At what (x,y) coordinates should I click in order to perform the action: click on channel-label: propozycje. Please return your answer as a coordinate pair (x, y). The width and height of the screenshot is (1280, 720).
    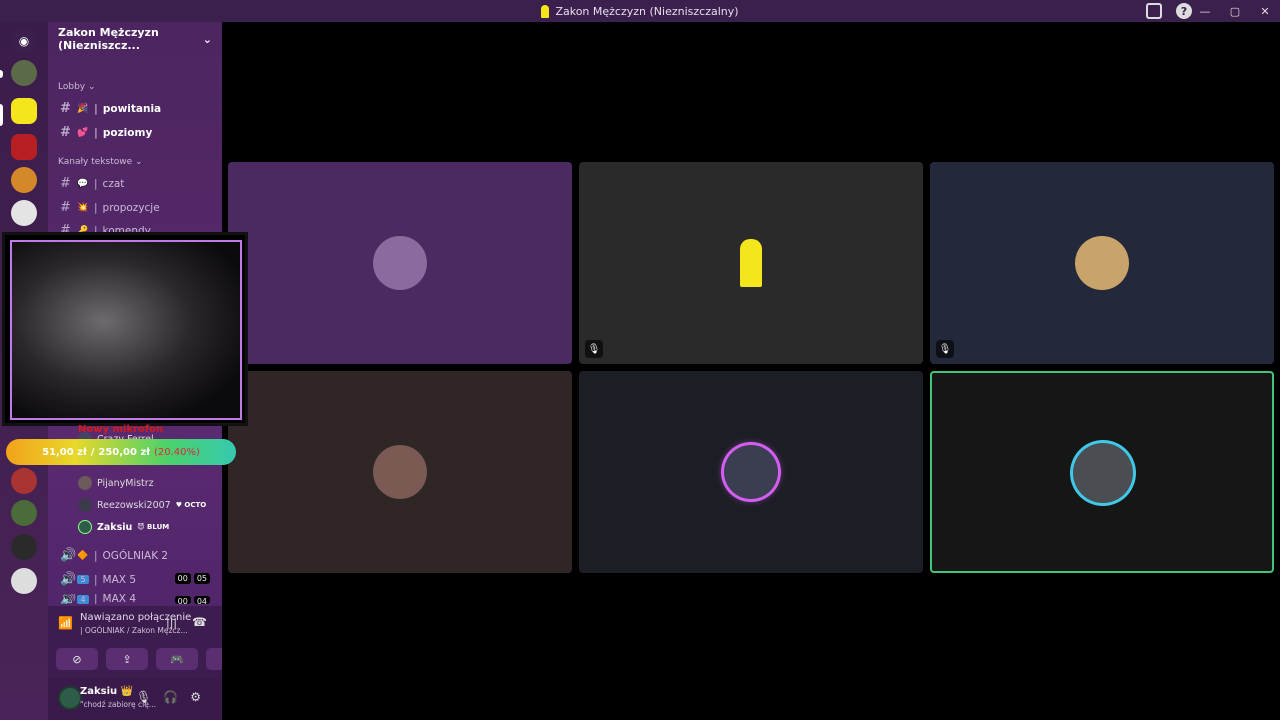
    Looking at the image, I should click on (131, 207).